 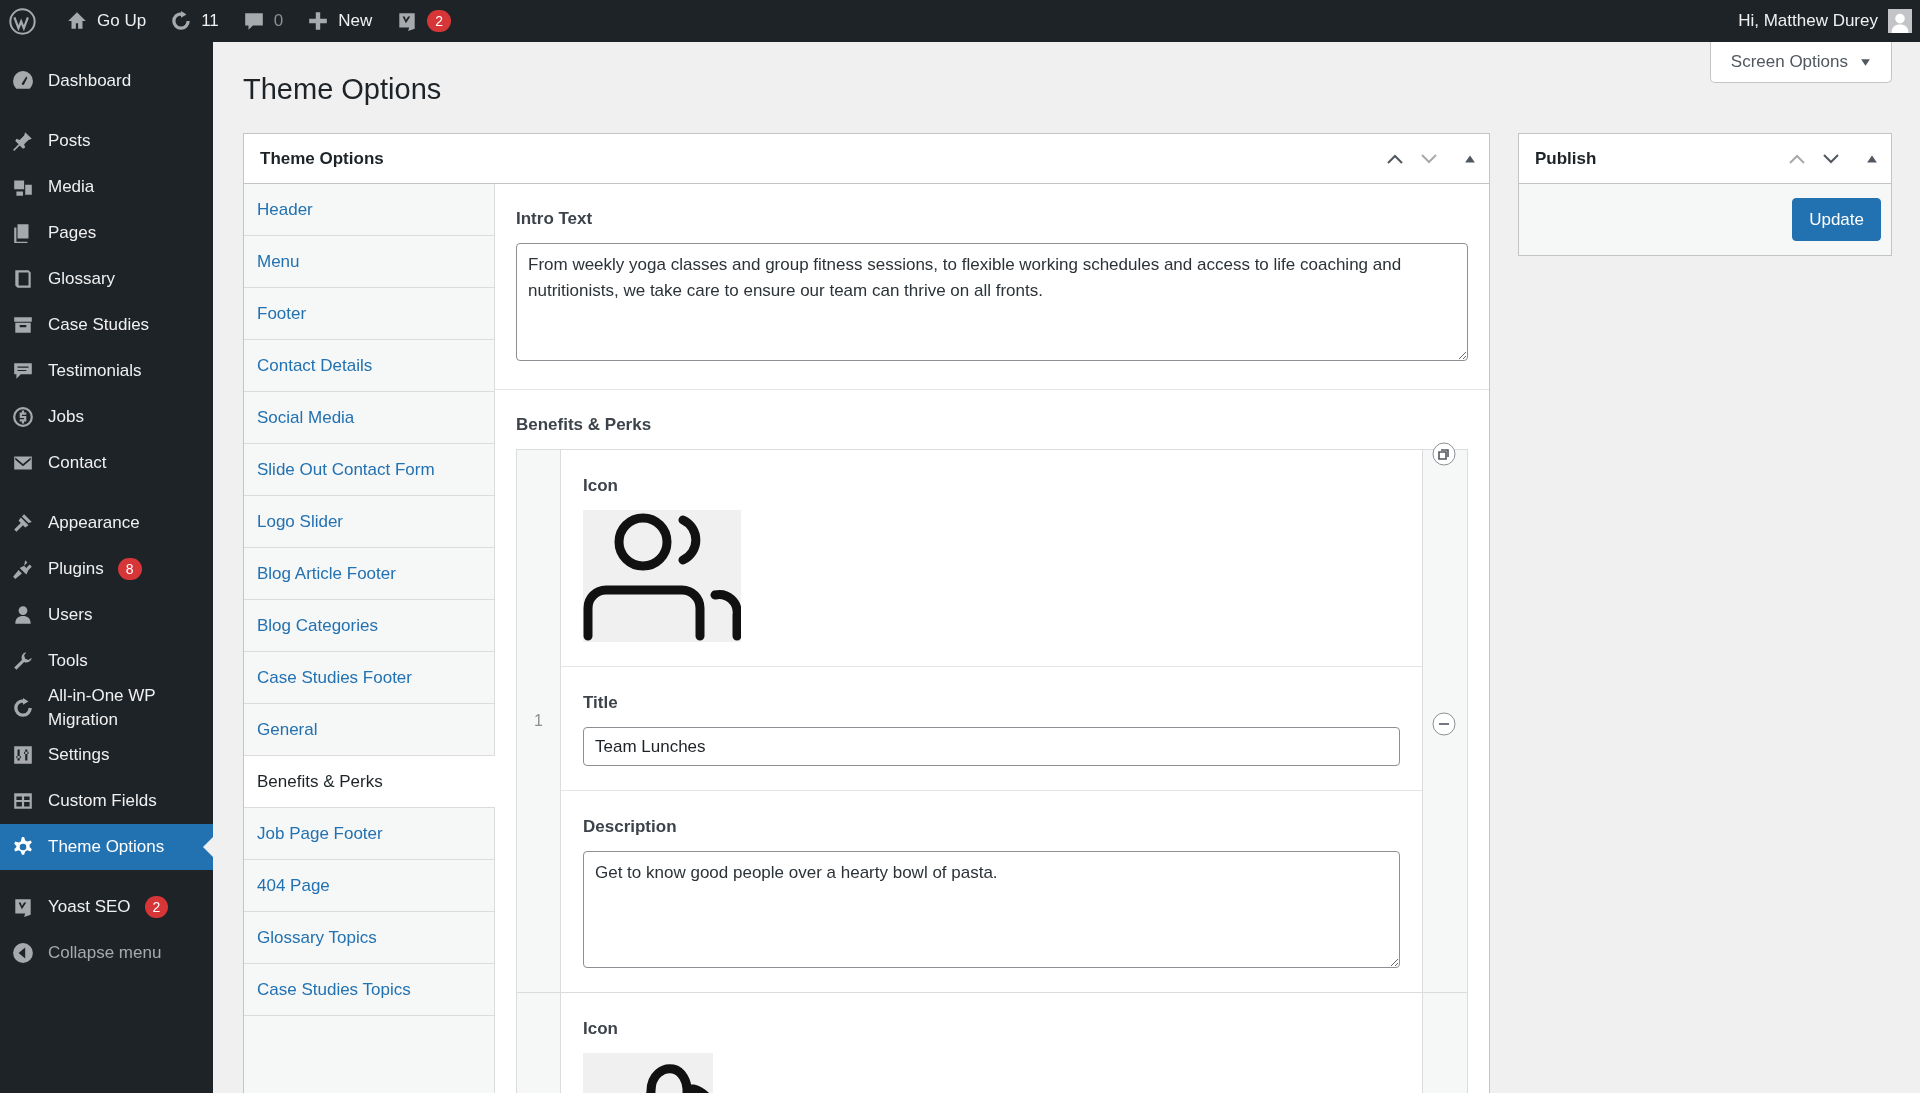 I want to click on plus-icon, so click(x=318, y=21).